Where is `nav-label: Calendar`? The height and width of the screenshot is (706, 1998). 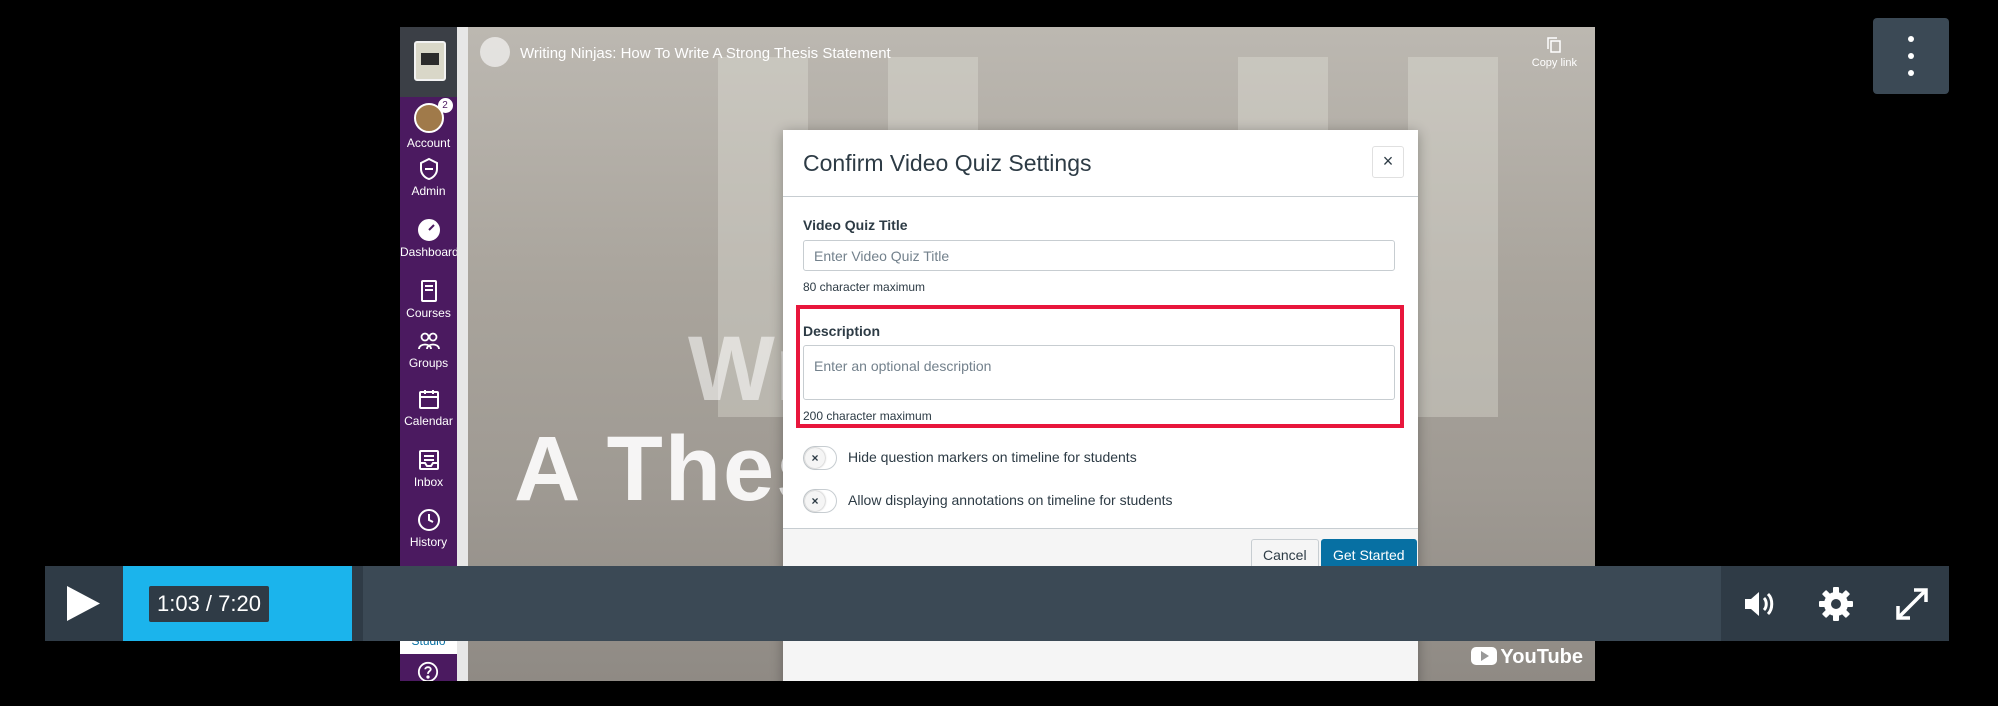
nav-label: Calendar is located at coordinates (428, 421).